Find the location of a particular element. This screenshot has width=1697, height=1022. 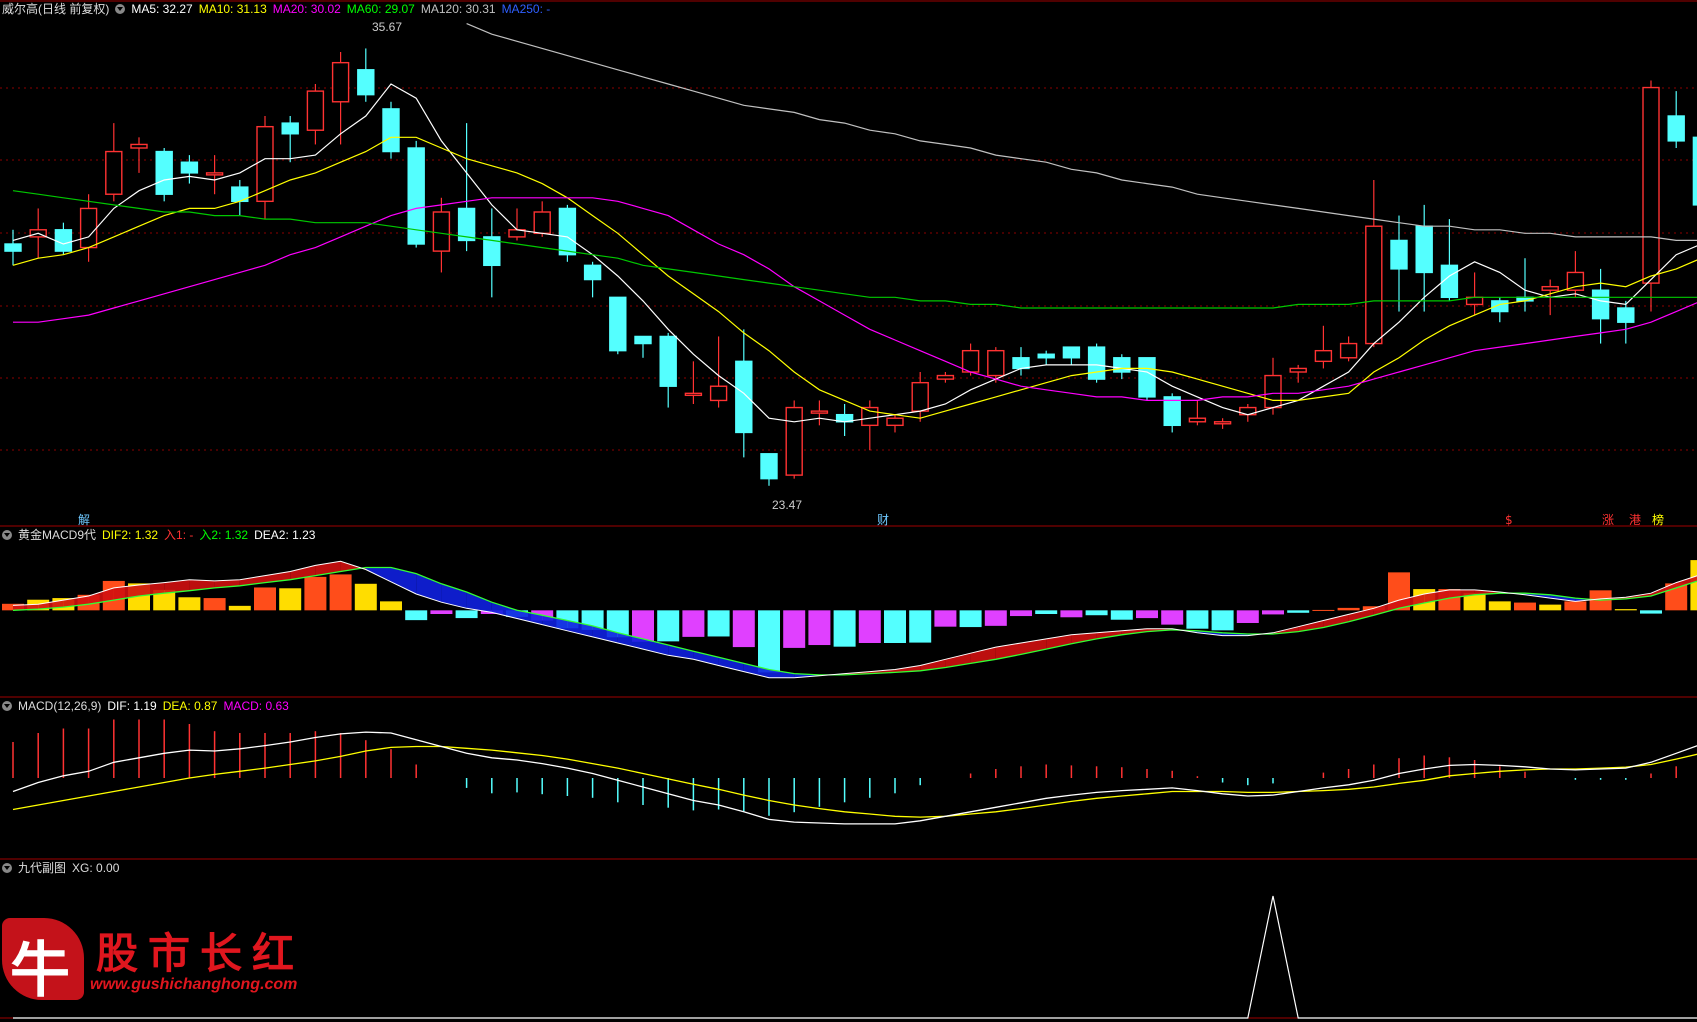

marker-cai: 财 is located at coordinates (883, 520).